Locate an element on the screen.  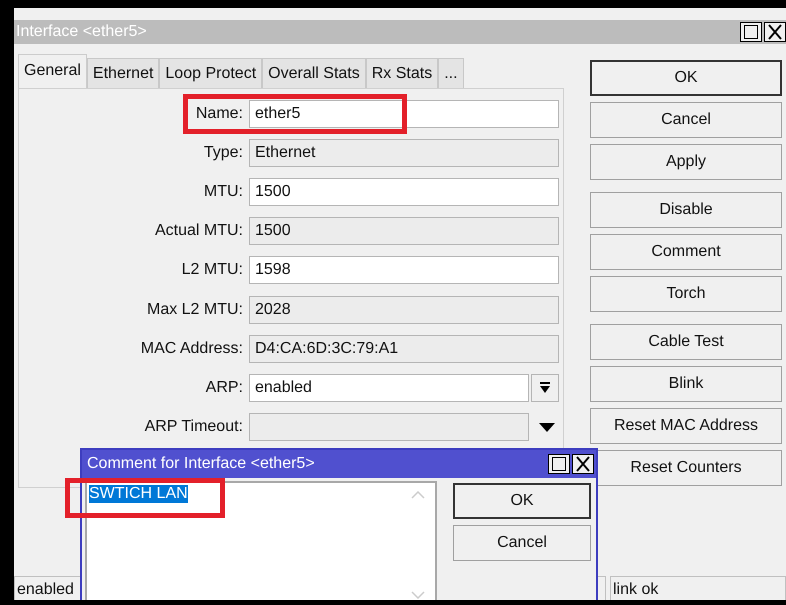
readonly-field: Ethernet is located at coordinates (404, 152).